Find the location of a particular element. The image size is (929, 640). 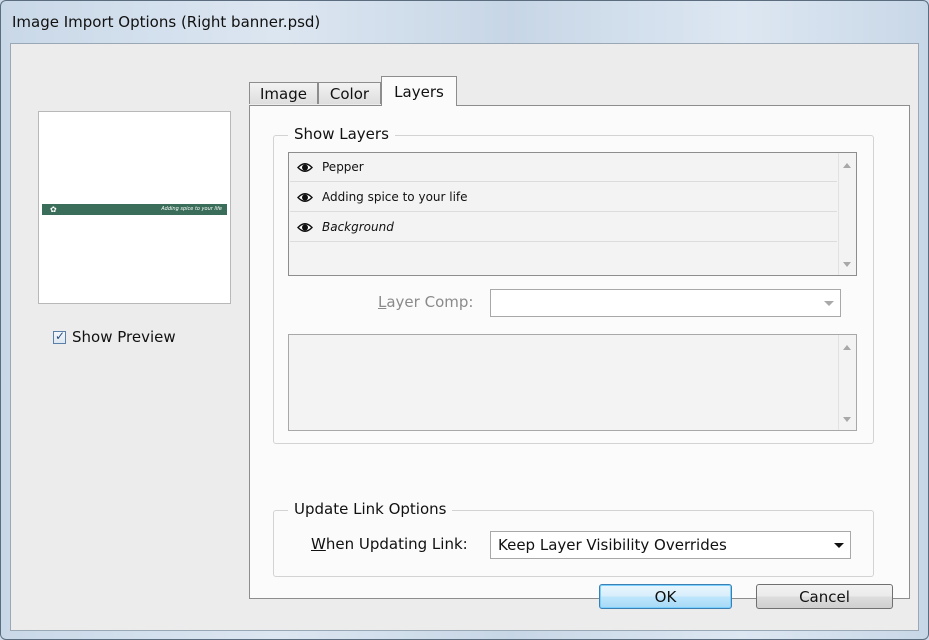

ok-button-label: OK is located at coordinates (665, 596).